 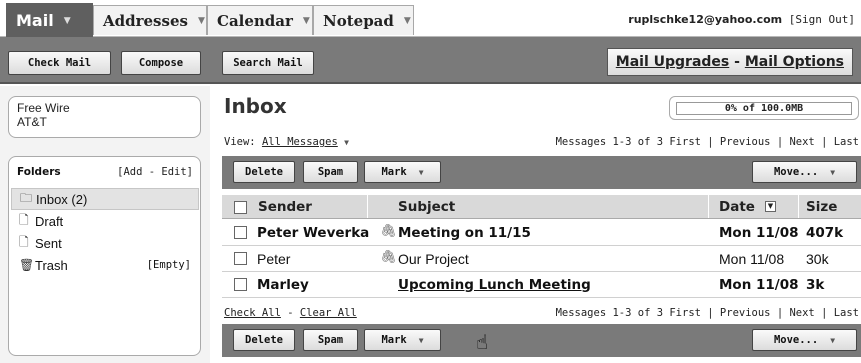 I want to click on column-date-label: Date, so click(x=737, y=206).